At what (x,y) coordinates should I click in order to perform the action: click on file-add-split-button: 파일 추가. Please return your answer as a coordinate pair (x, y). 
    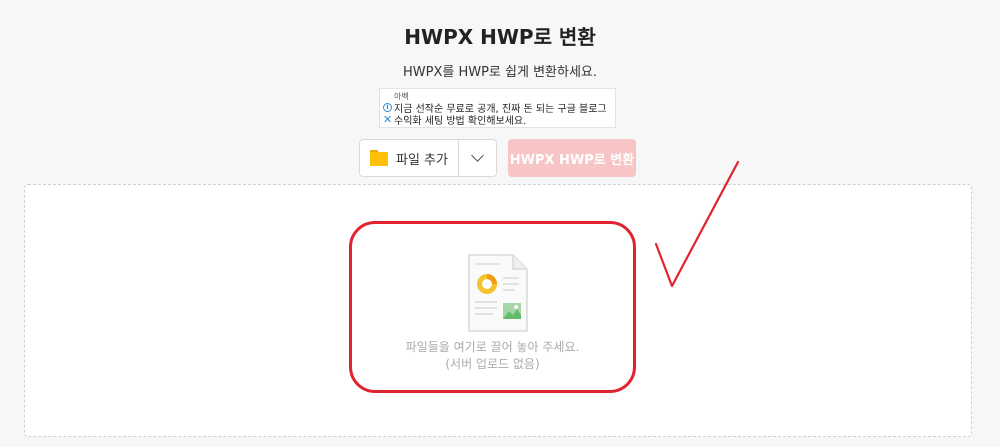
    Looking at the image, I should click on (428, 158).